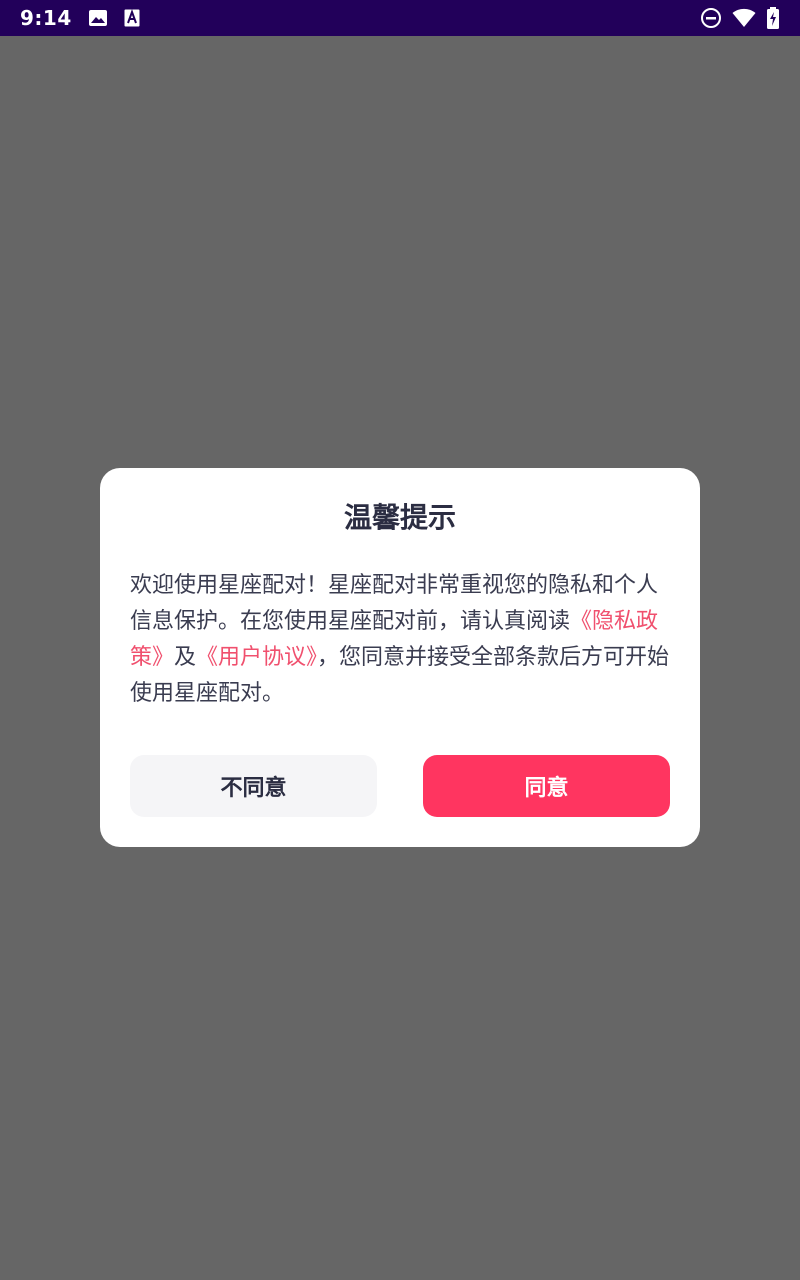 This screenshot has width=800, height=1280. I want to click on status-bar: 9:14, so click(400, 18).